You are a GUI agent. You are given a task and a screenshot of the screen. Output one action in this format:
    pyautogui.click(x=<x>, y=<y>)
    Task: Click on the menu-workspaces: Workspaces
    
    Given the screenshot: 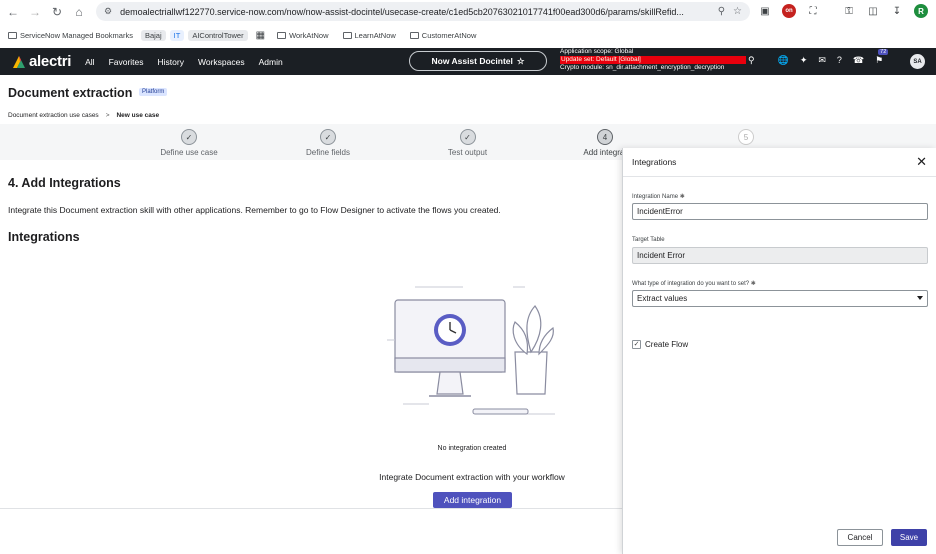 What is the action you would take?
    pyautogui.click(x=221, y=62)
    